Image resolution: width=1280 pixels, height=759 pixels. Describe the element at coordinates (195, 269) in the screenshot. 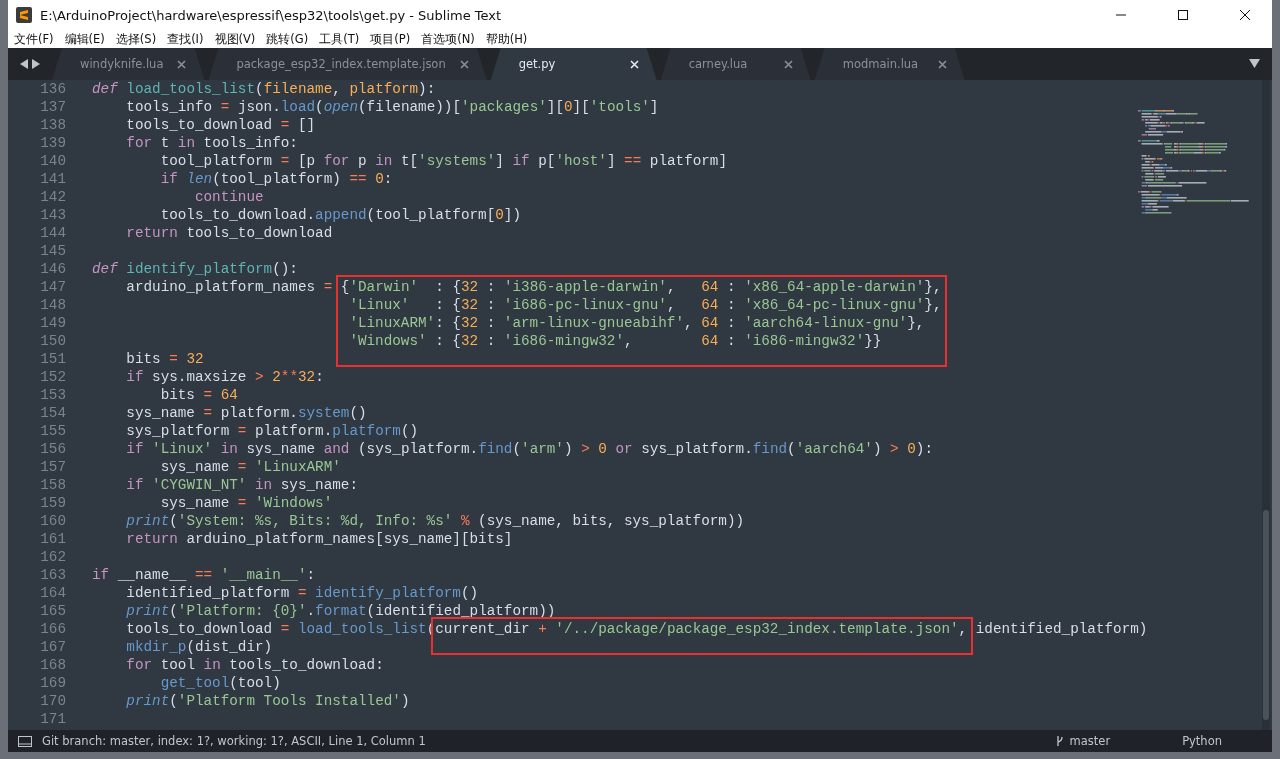

I see `code-line: def identify_platform():` at that location.